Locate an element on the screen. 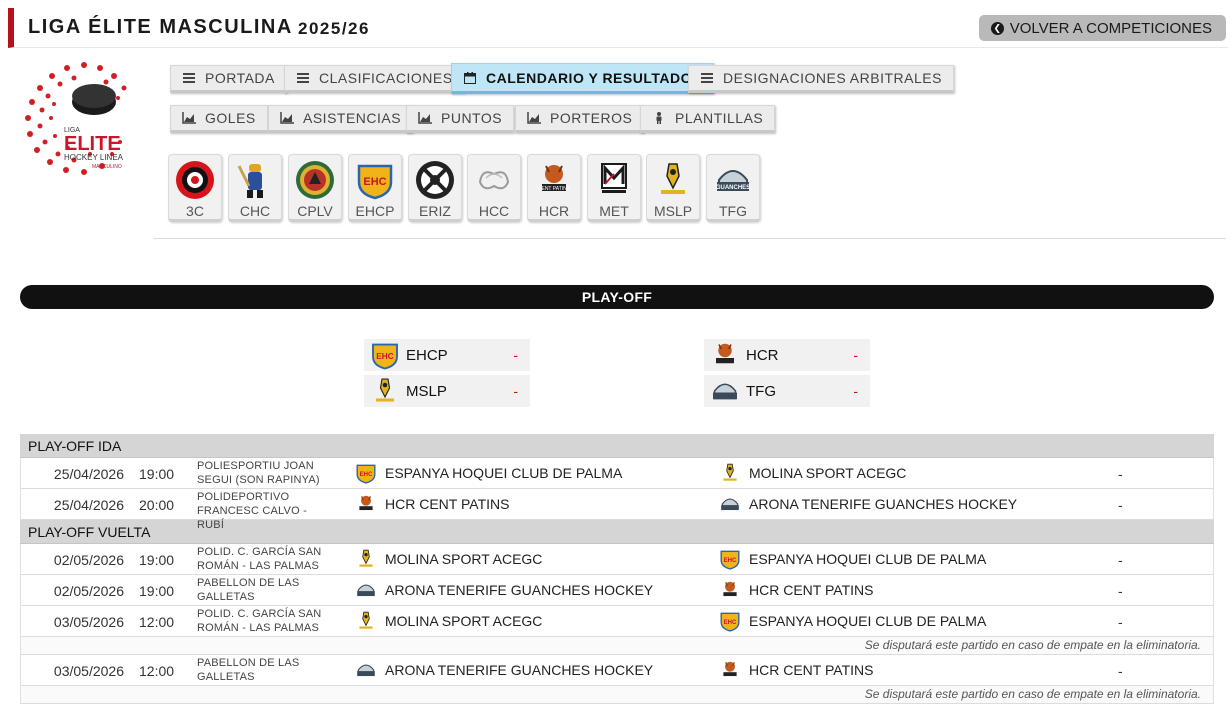 The image size is (1232, 720). team-hcr-crest-icon: CENT PATINS is located at coordinates (554, 178).